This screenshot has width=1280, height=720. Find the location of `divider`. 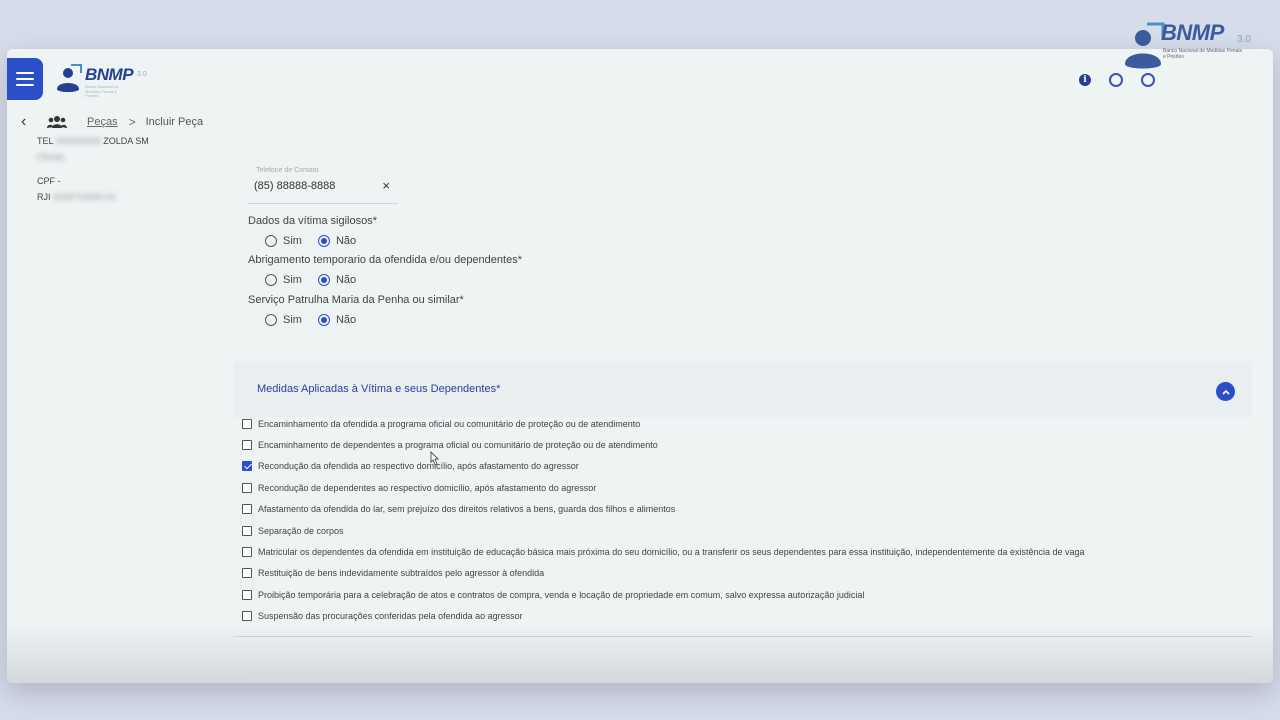

divider is located at coordinates (747, 673).